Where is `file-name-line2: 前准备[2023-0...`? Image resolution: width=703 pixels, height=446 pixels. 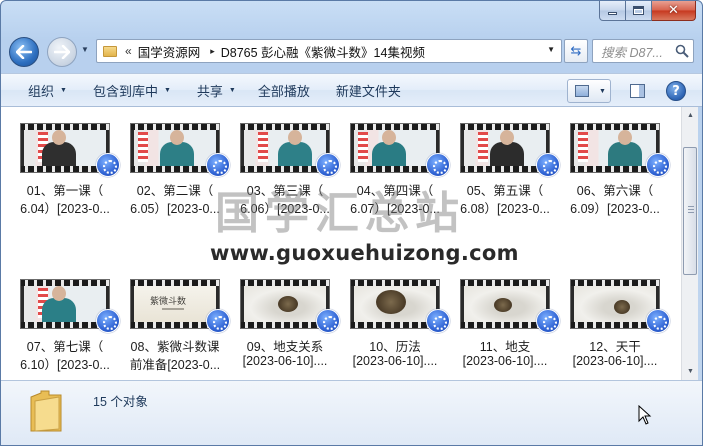 file-name-line2: 前准备[2023-0... is located at coordinates (175, 365).